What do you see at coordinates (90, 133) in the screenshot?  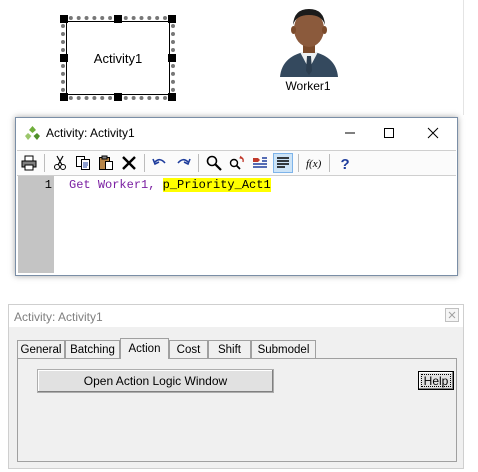 I see `editor-title: Activity: Activity1` at bounding box center [90, 133].